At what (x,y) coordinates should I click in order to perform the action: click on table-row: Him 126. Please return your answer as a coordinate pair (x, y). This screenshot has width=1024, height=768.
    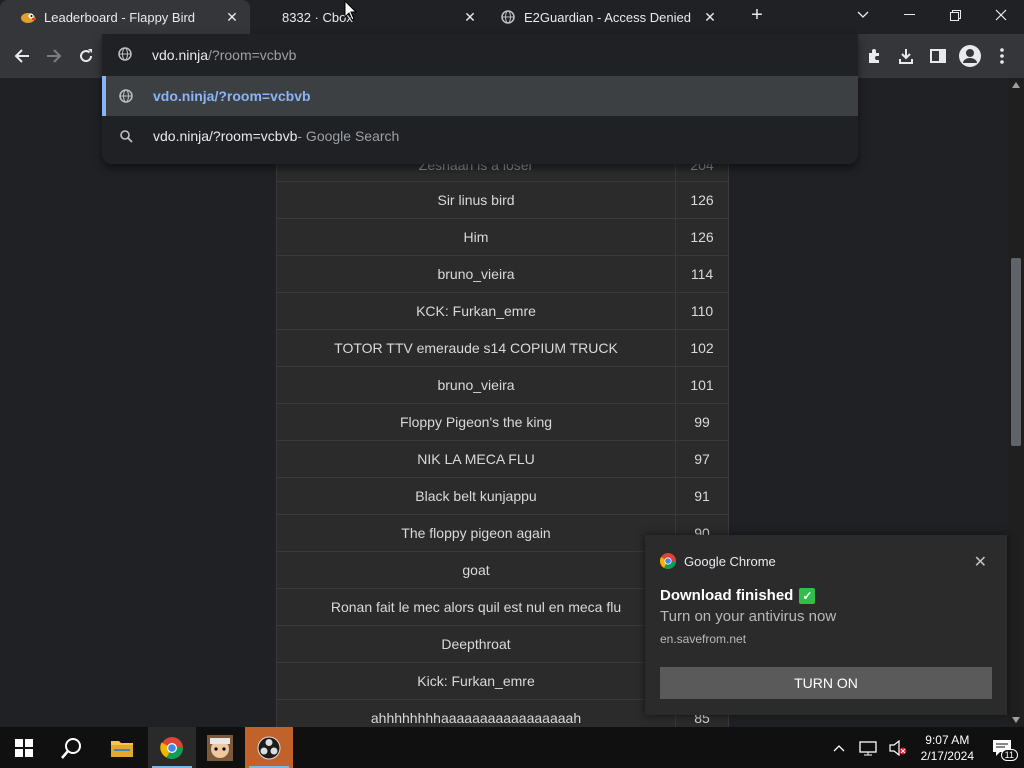
    Looking at the image, I should click on (502, 237).